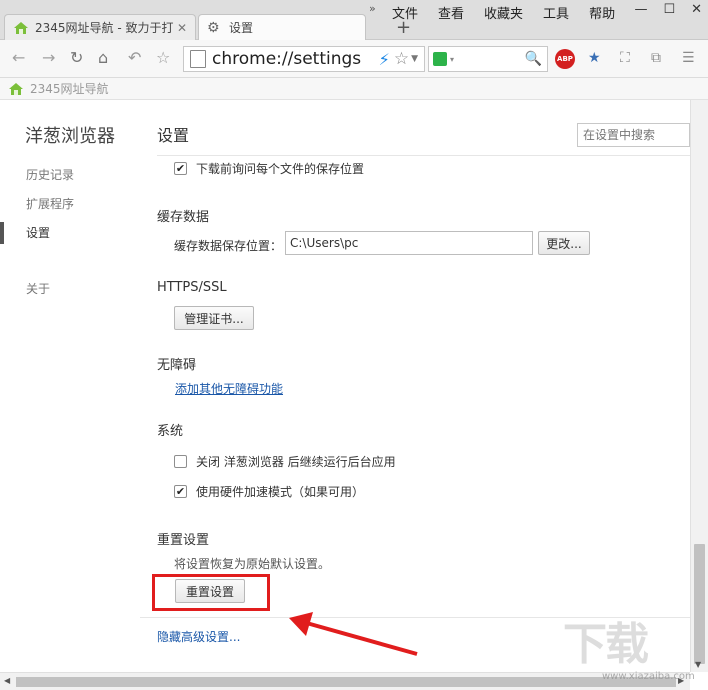  I want to click on menu-favorites: 收藏夹, so click(503, 12).